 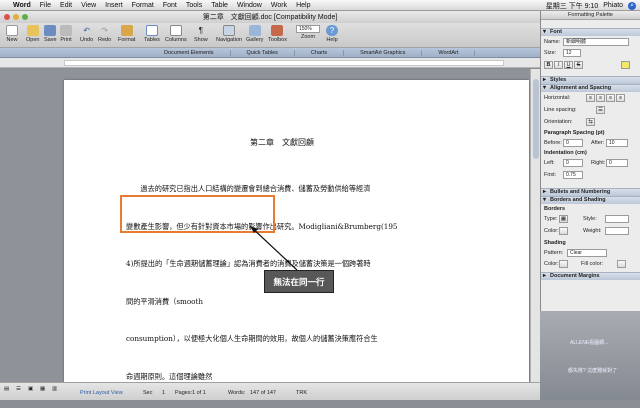 I want to click on menu-font: Font, so click(x=170, y=5).